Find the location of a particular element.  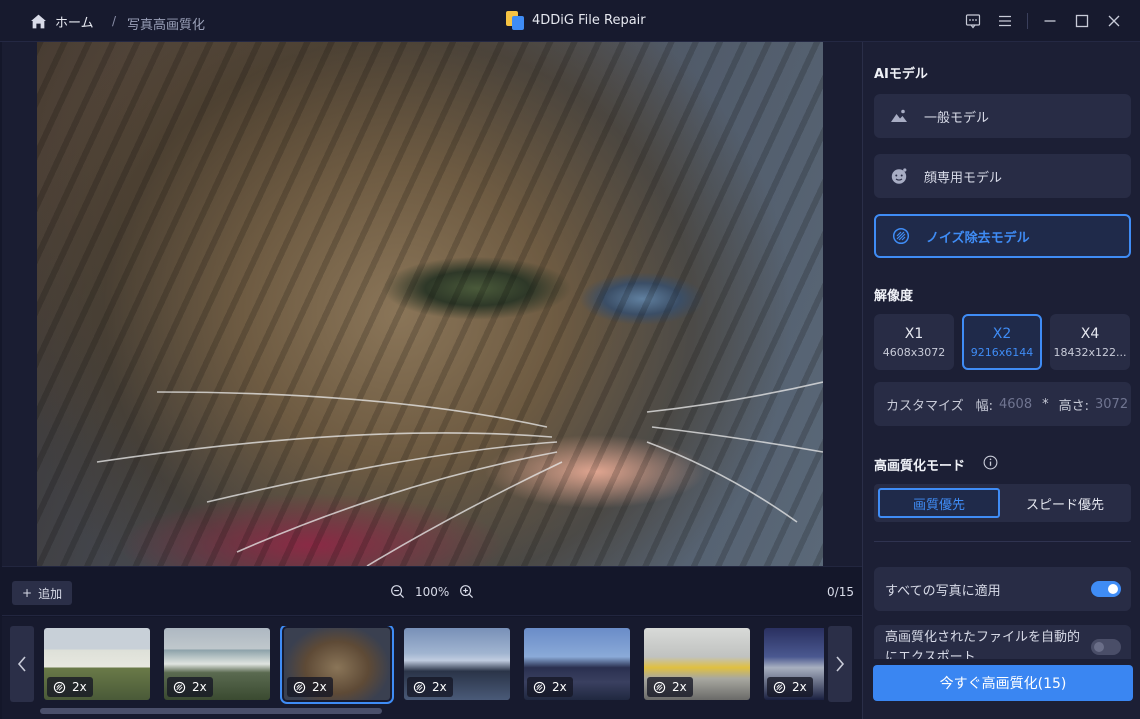

apply-all-label: すべての写真に適用 is located at coordinates (943, 591).